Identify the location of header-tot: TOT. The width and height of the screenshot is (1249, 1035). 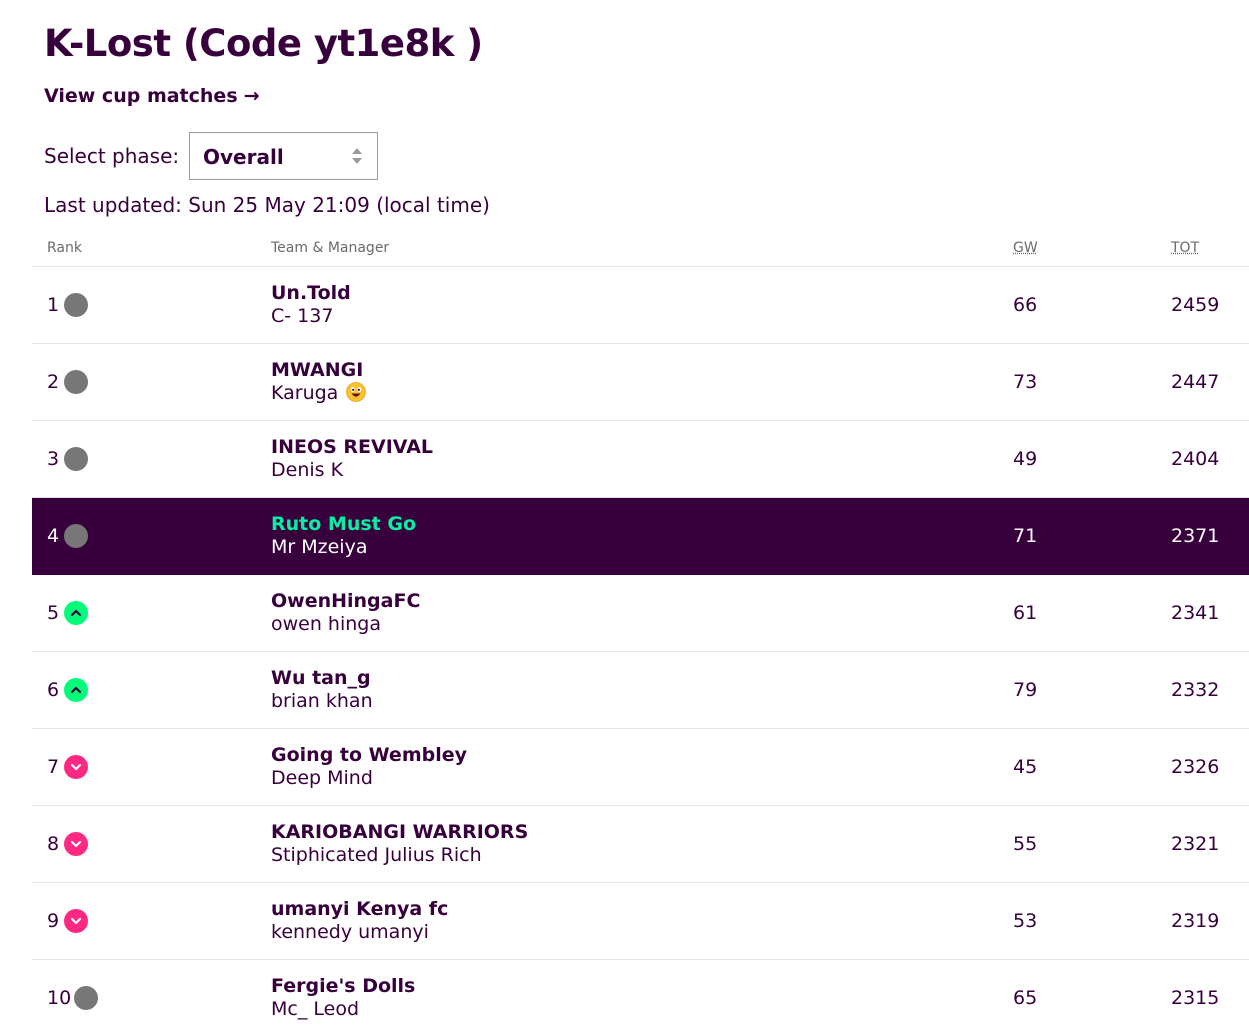
(1185, 248).